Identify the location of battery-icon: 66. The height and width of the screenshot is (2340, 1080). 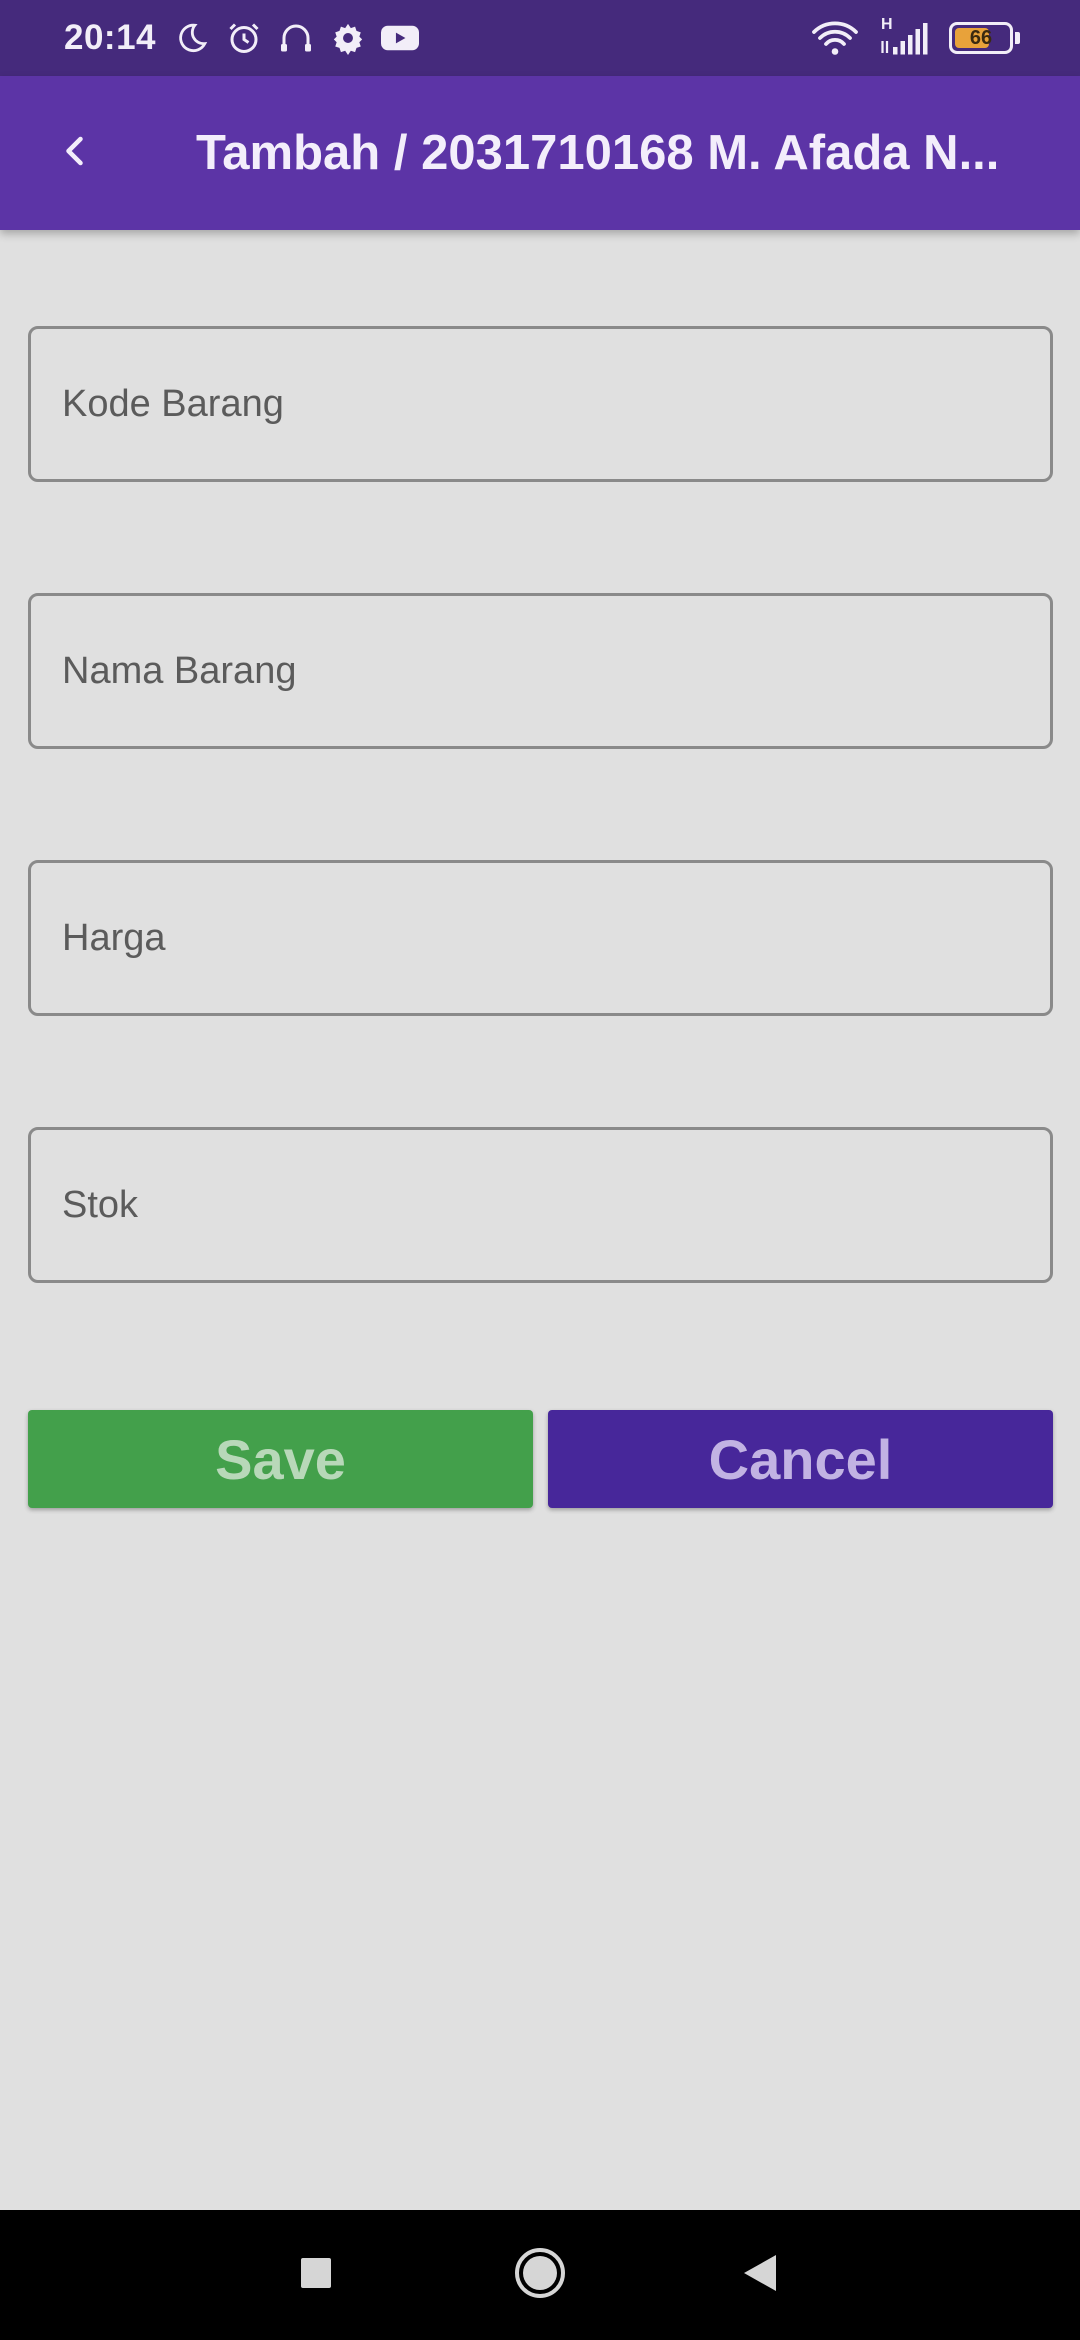
(984, 38).